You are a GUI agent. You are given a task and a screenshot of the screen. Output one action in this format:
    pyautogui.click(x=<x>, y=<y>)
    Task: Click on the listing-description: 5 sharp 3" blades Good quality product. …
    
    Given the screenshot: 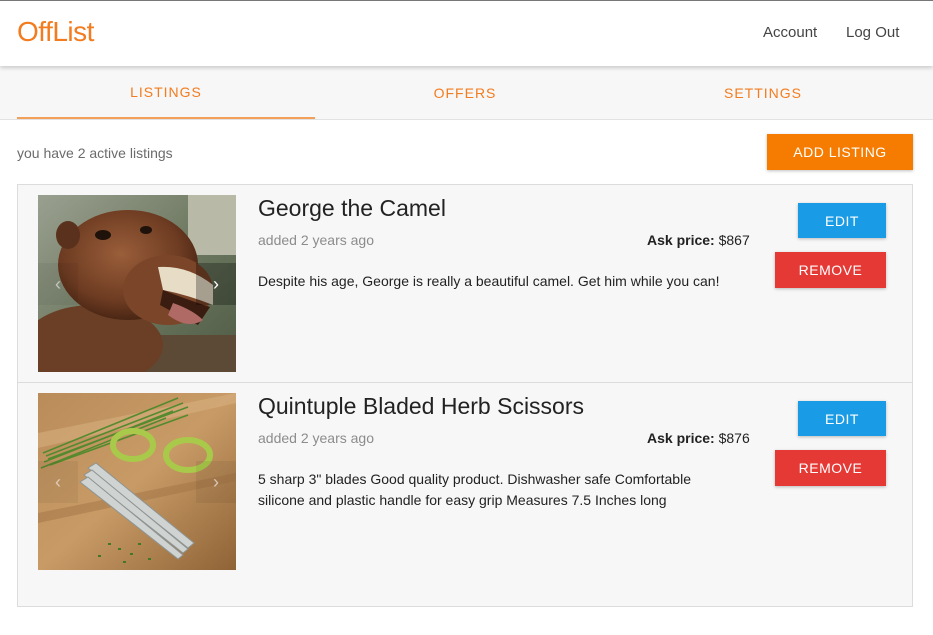 What is the action you would take?
    pyautogui.click(x=474, y=489)
    